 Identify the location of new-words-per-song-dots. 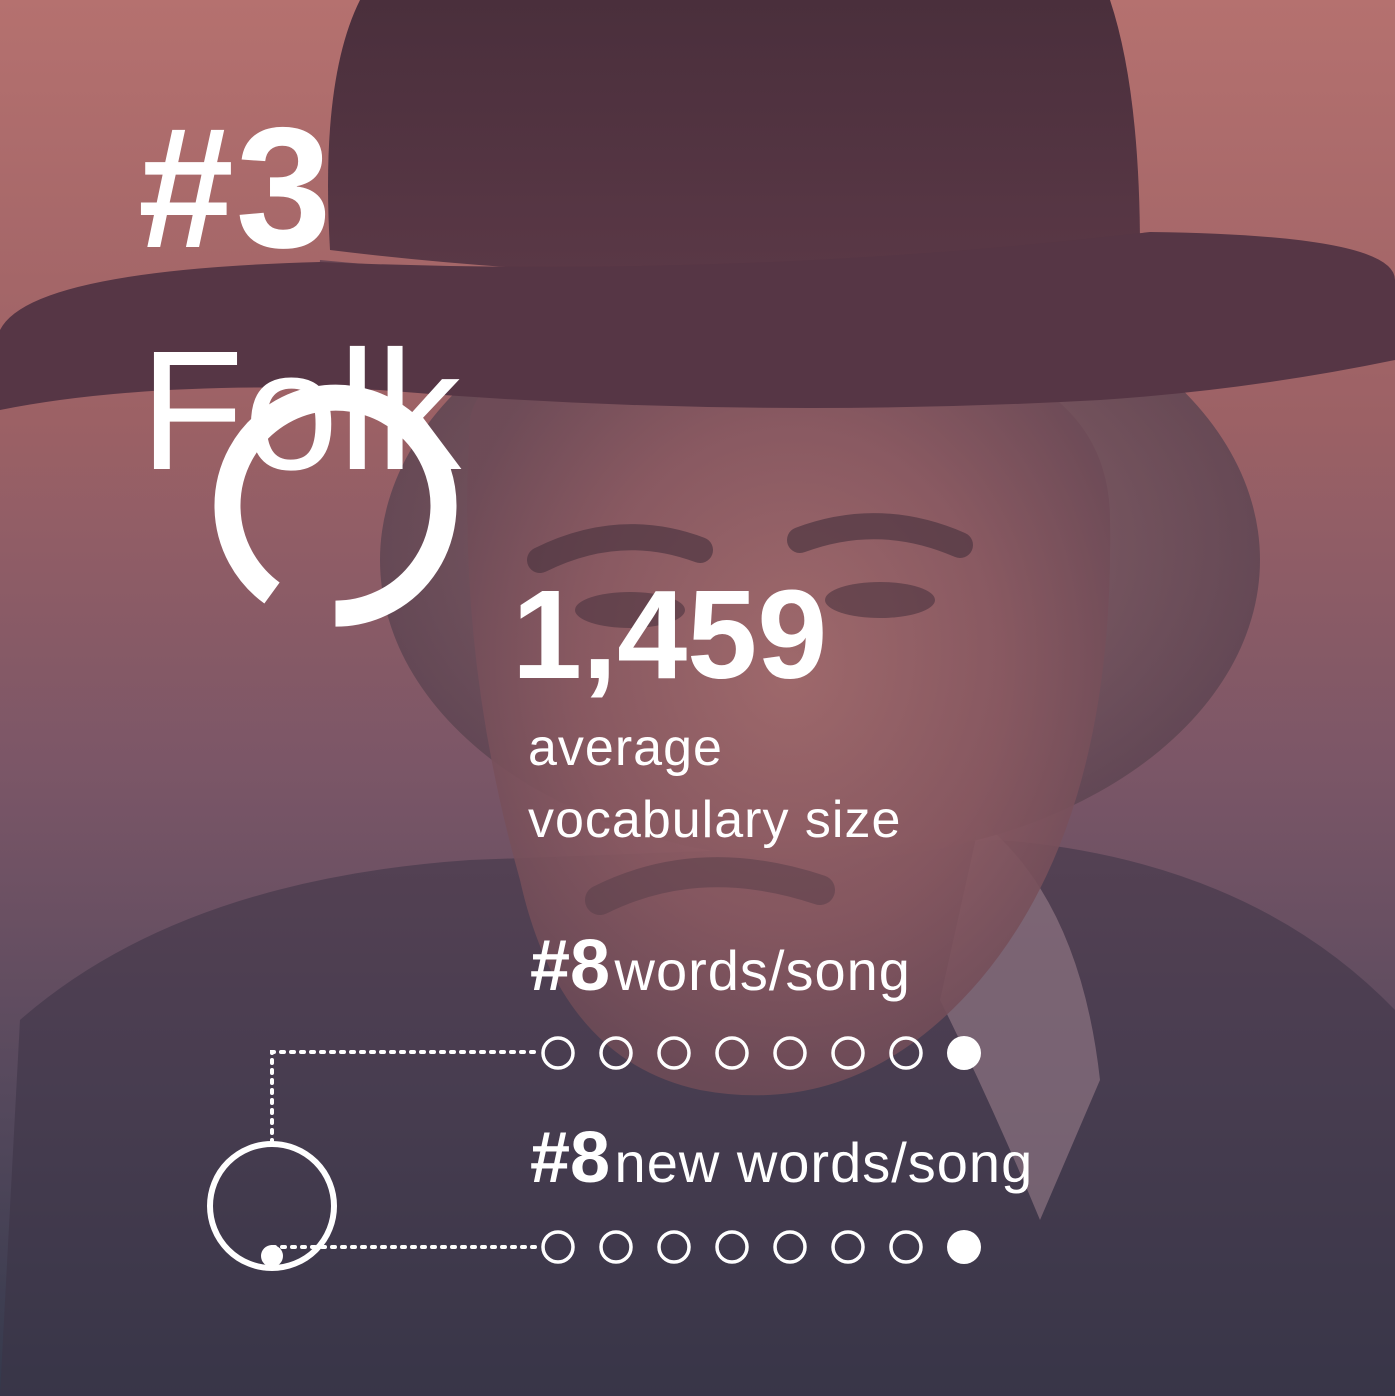
(761, 1247).